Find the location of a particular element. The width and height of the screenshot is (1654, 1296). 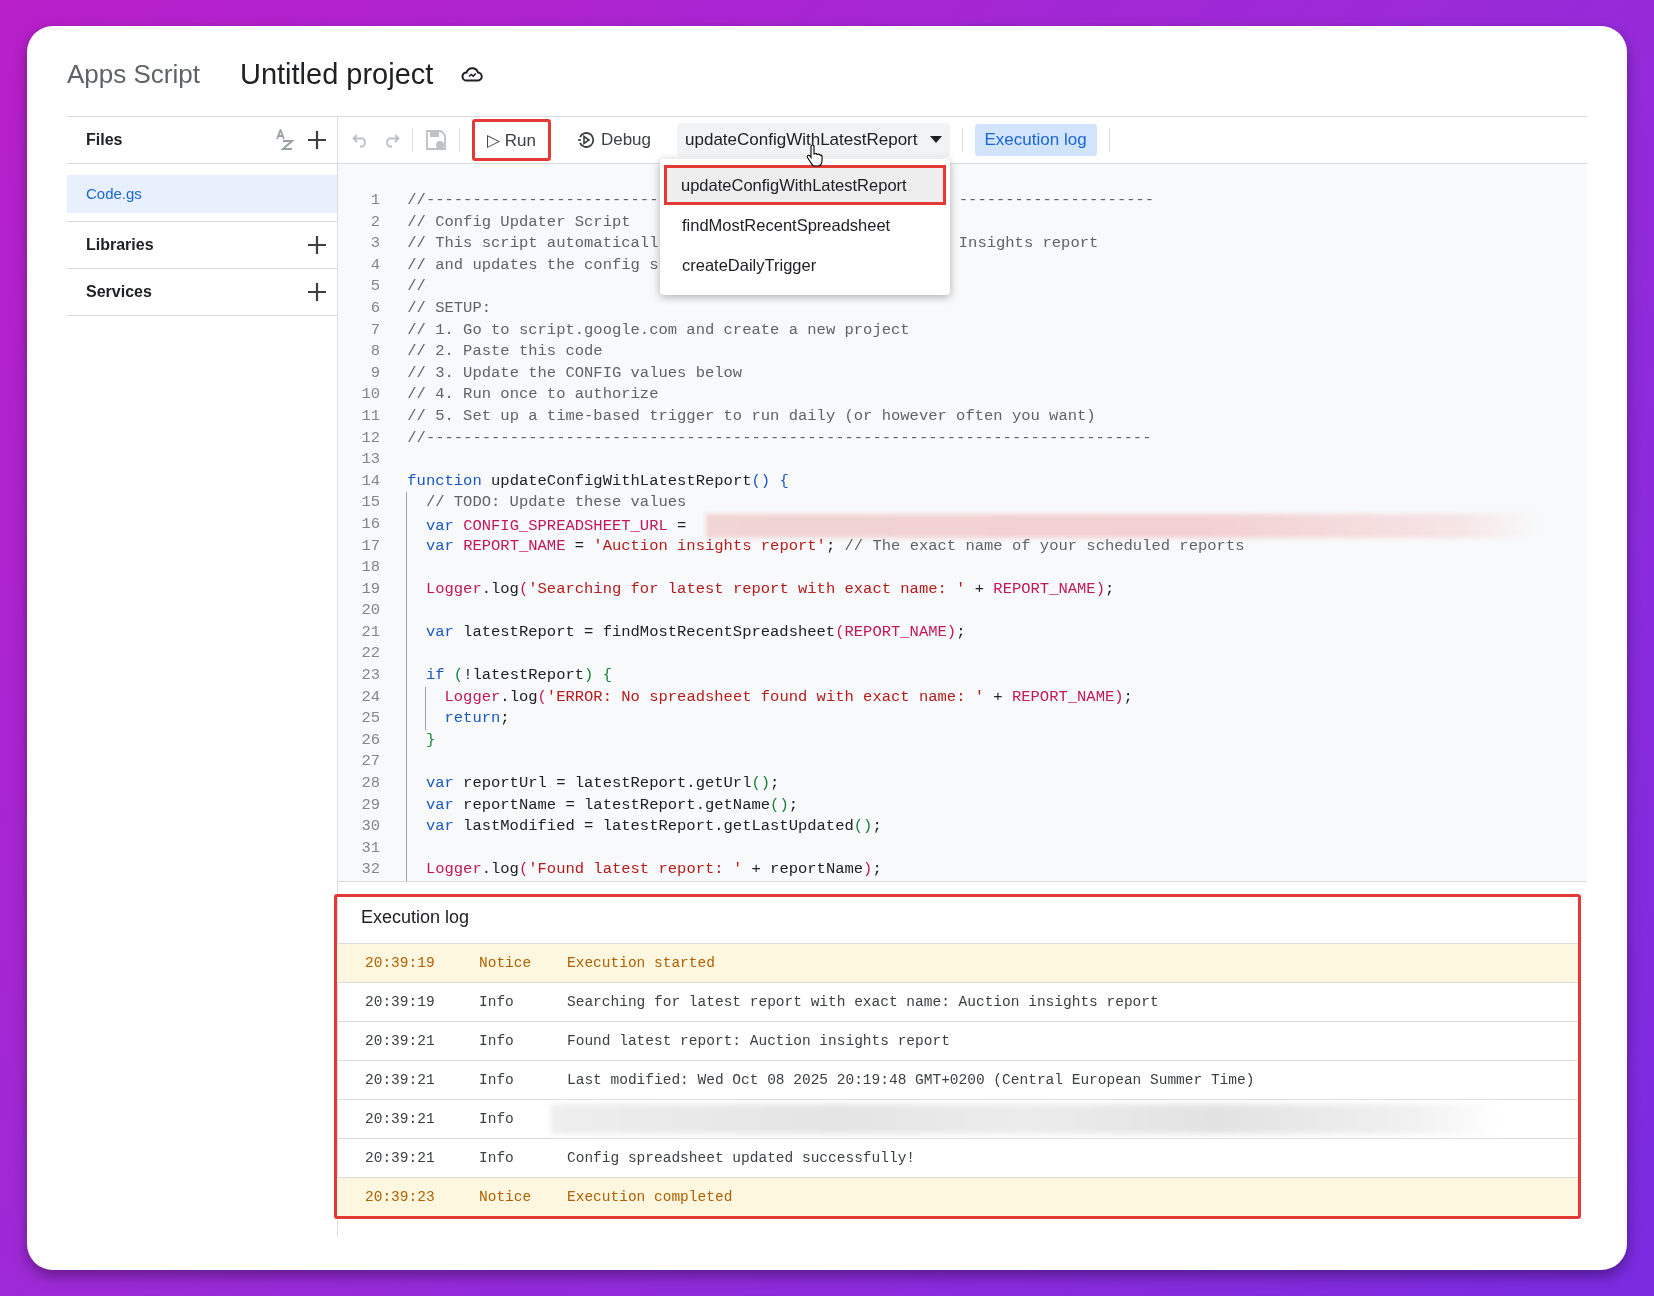

code-line: Logger.log('Found latest report: ' + reportName); is located at coordinates (653, 870).